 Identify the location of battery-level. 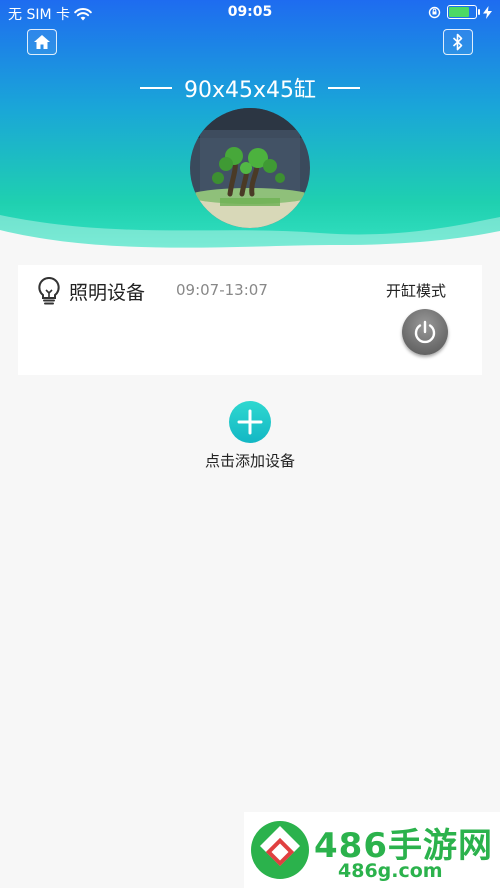
(459, 12).